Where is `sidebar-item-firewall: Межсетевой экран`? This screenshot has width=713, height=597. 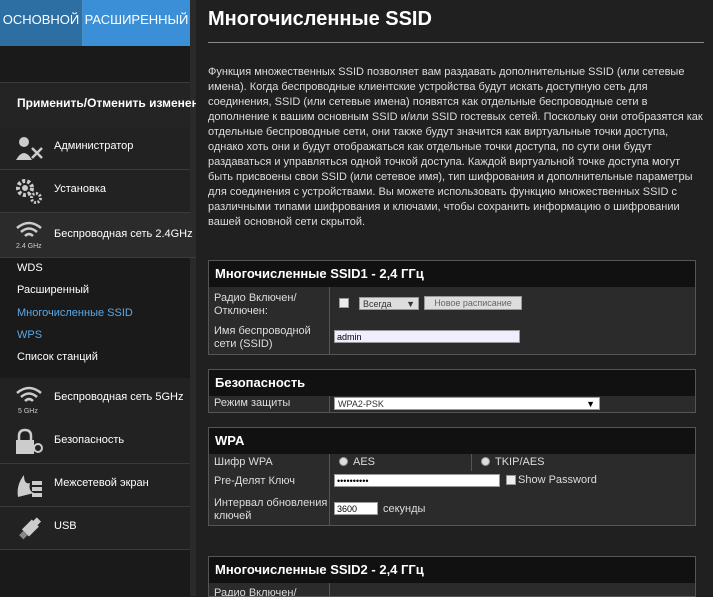 sidebar-item-firewall: Межсетевой экран is located at coordinates (95, 485).